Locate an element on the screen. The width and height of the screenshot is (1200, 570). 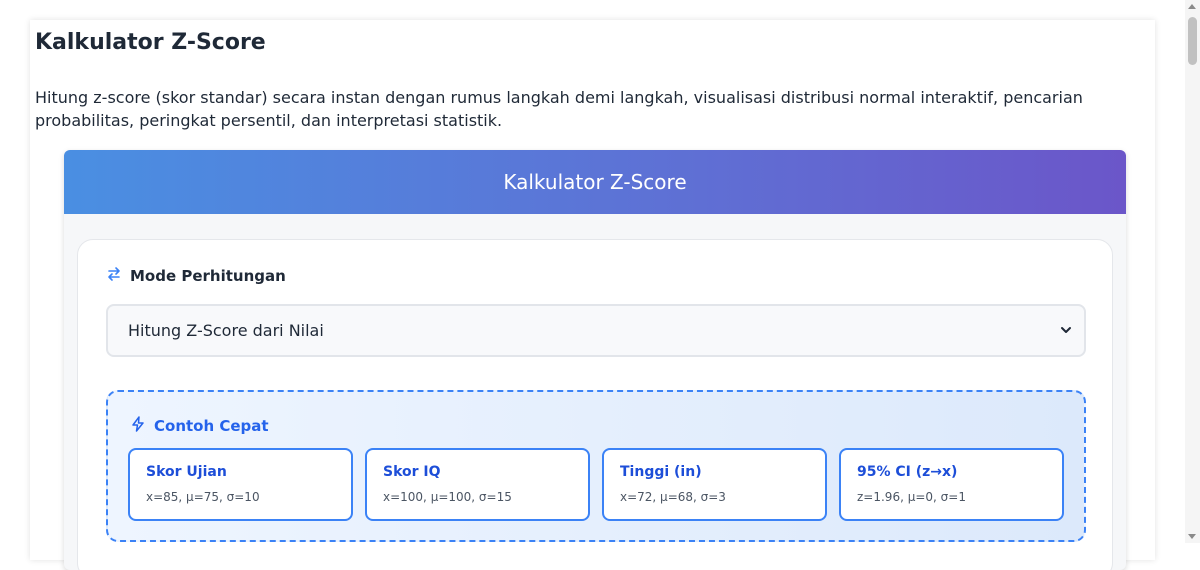
swap-arrows-icon is located at coordinates (114, 276).